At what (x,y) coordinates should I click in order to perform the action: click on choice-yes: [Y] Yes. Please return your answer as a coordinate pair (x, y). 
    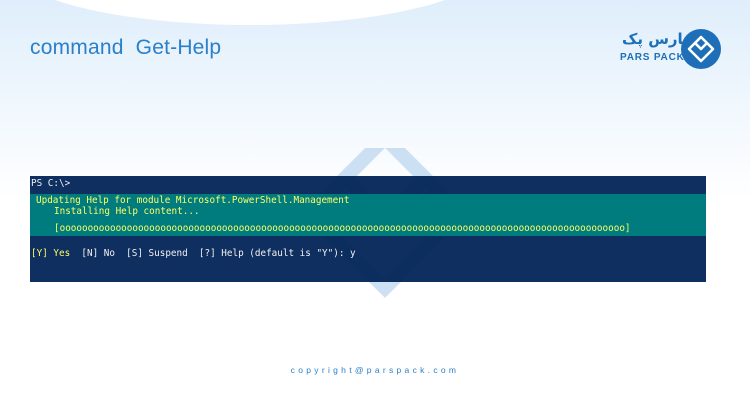
    Looking at the image, I should click on (51, 253).